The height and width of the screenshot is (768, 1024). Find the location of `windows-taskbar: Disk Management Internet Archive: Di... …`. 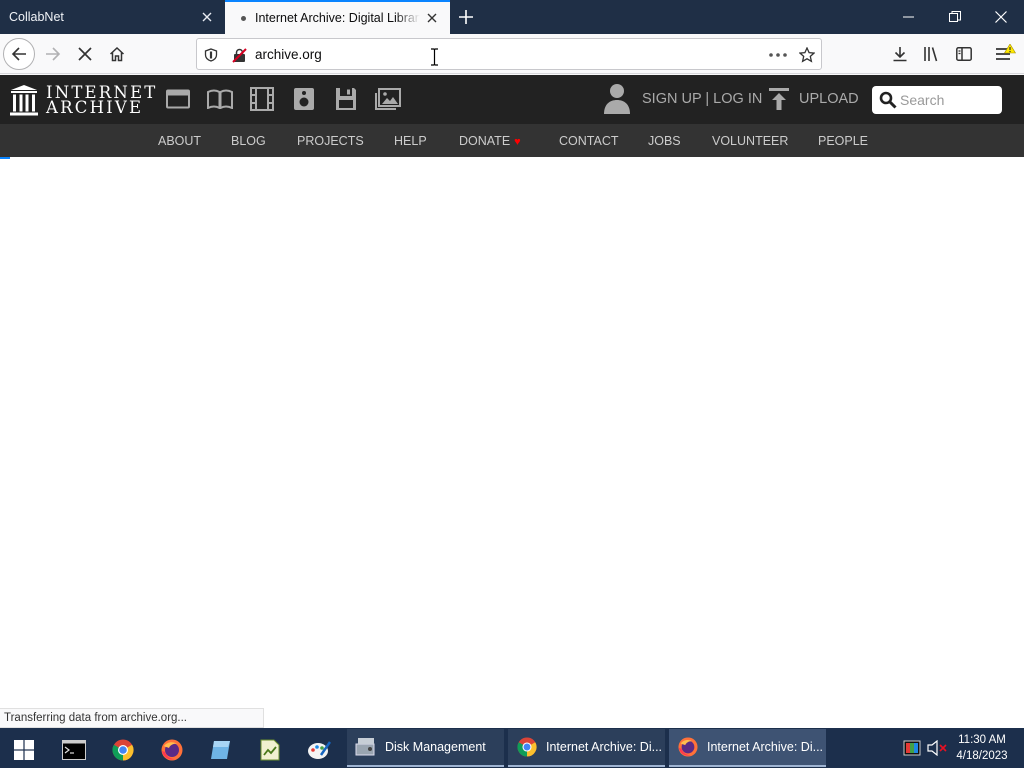

windows-taskbar: Disk Management Internet Archive: Di... … is located at coordinates (512, 748).